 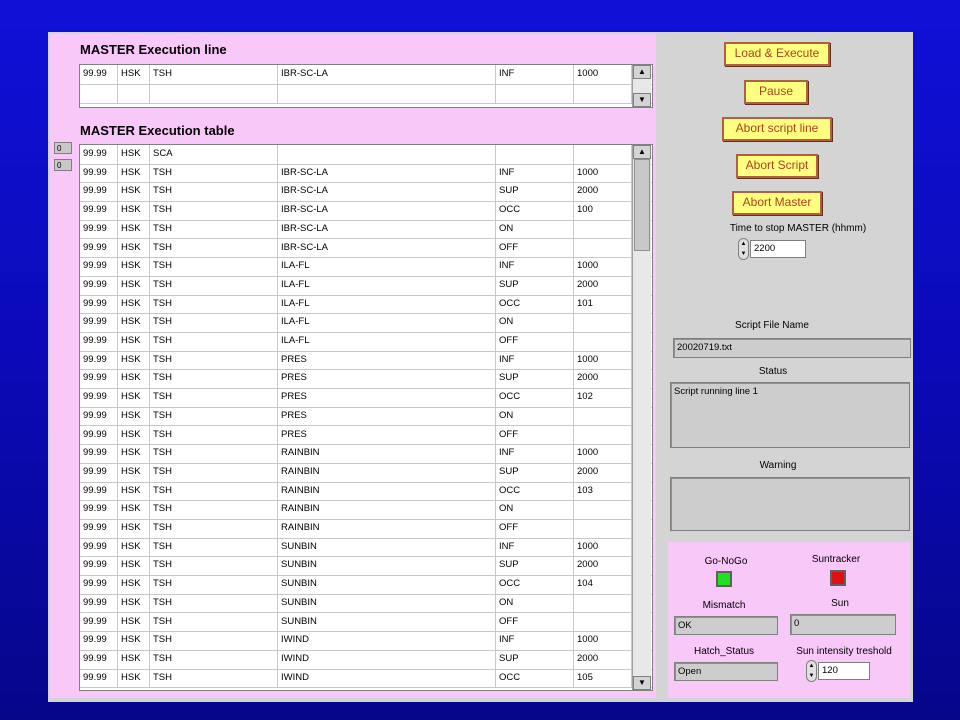 I want to click on status-field: Script running line 1, so click(x=790, y=415).